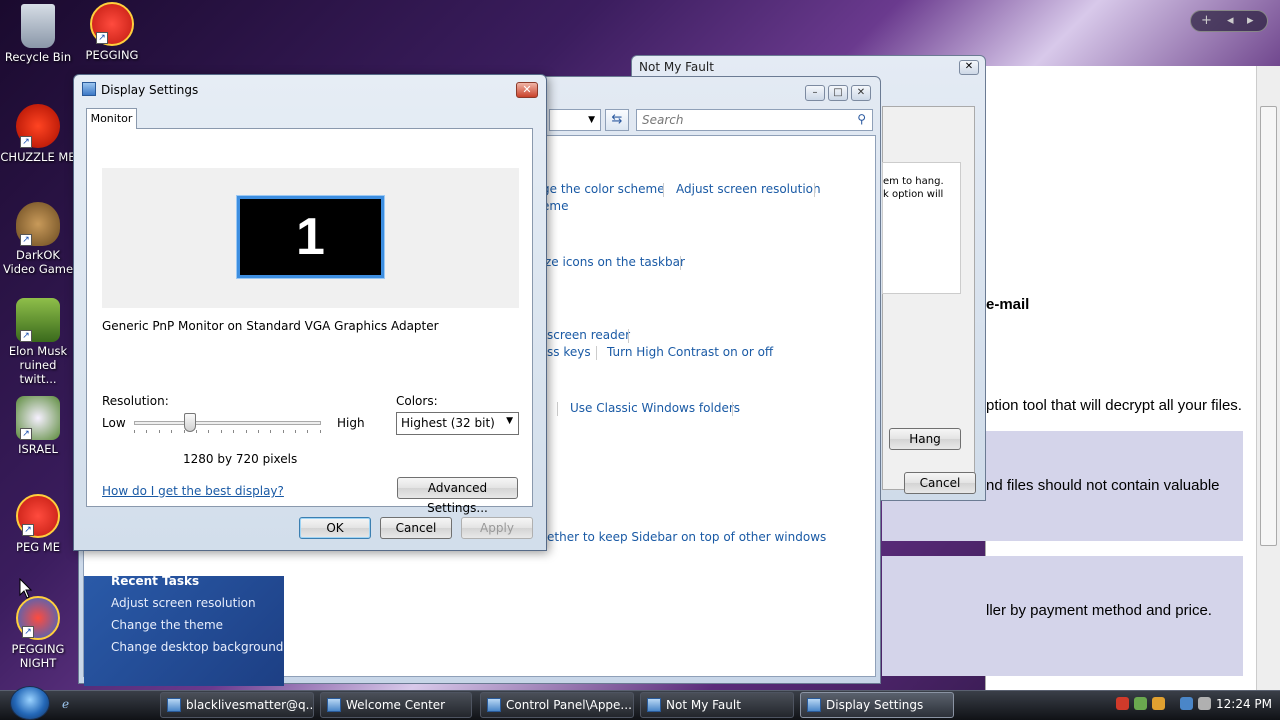 The image size is (1280, 720). I want to click on search-tray-icon, so click(1158, 703).